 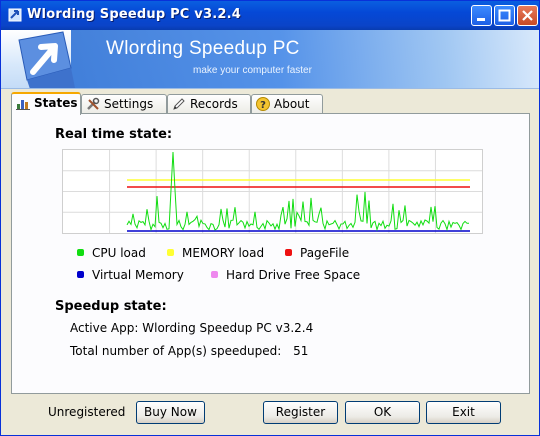 What do you see at coordinates (87, 412) in the screenshot?
I see `registration-status: Unregistered` at bounding box center [87, 412].